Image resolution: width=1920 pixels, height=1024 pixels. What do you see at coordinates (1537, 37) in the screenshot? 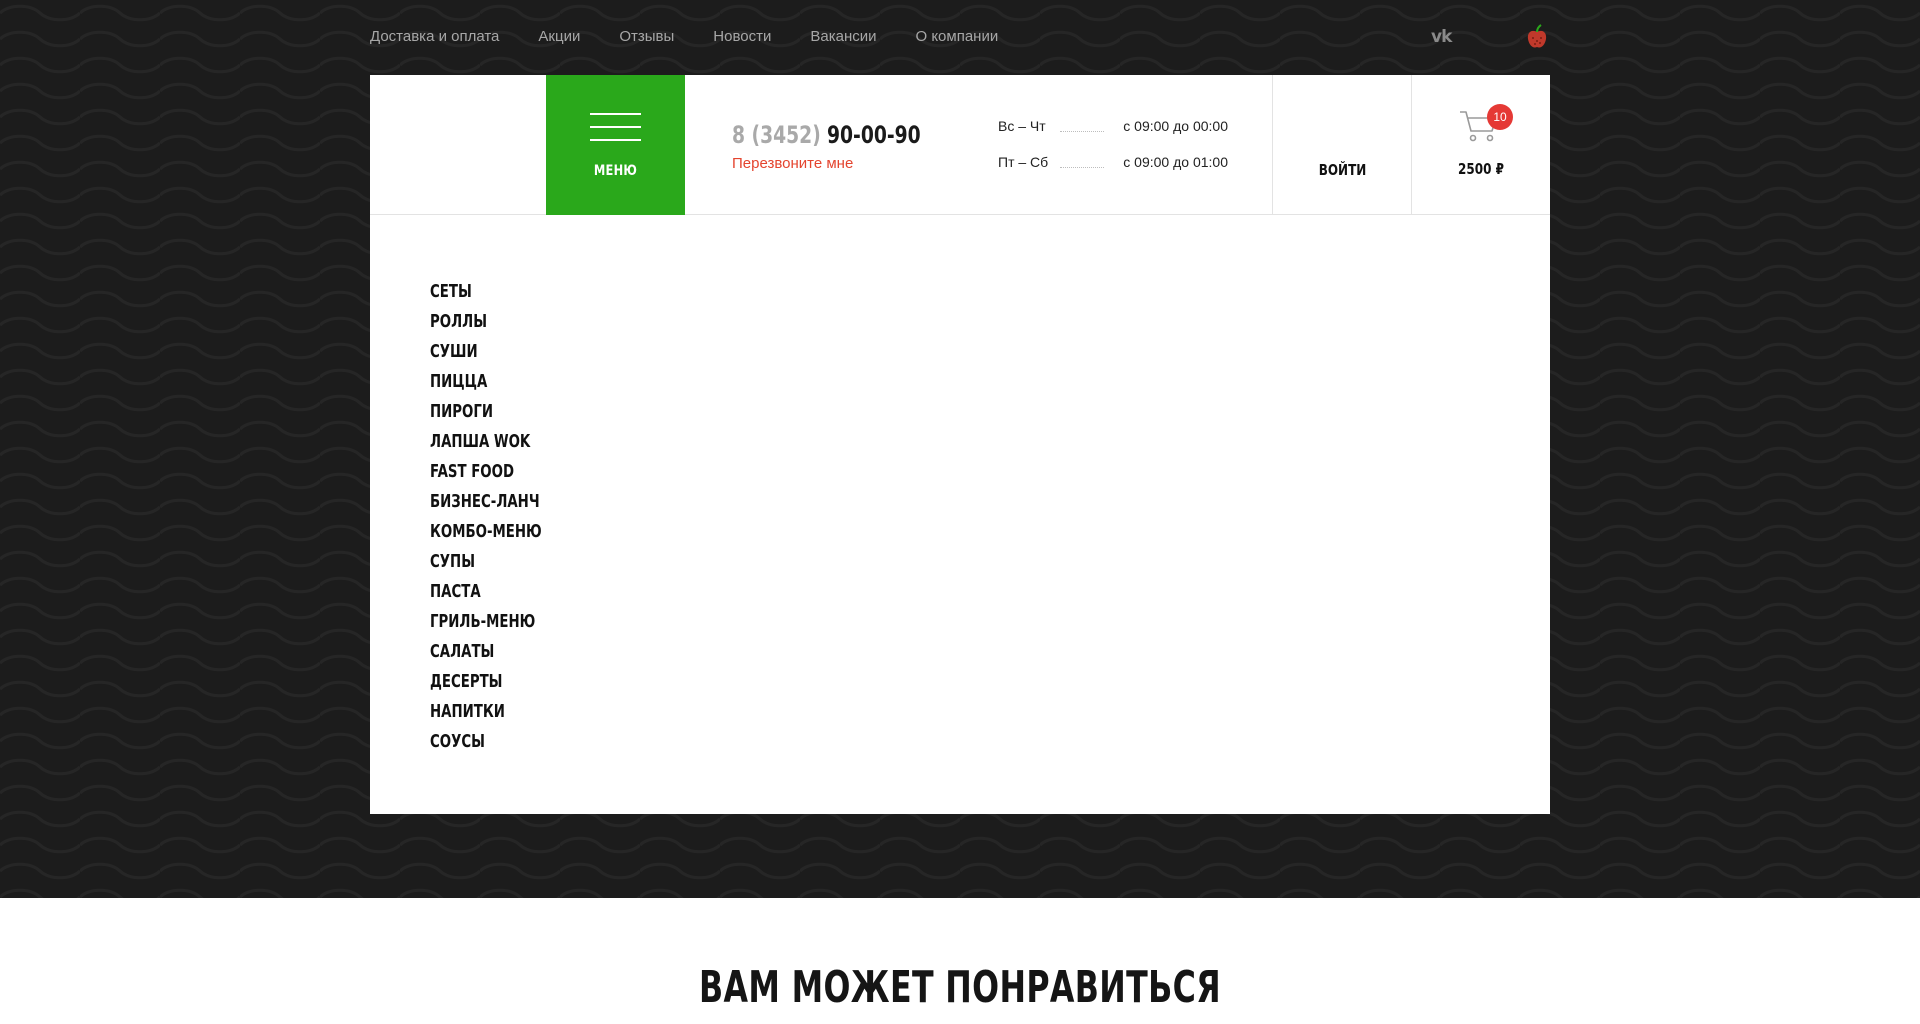
I see `apple-icon` at bounding box center [1537, 37].